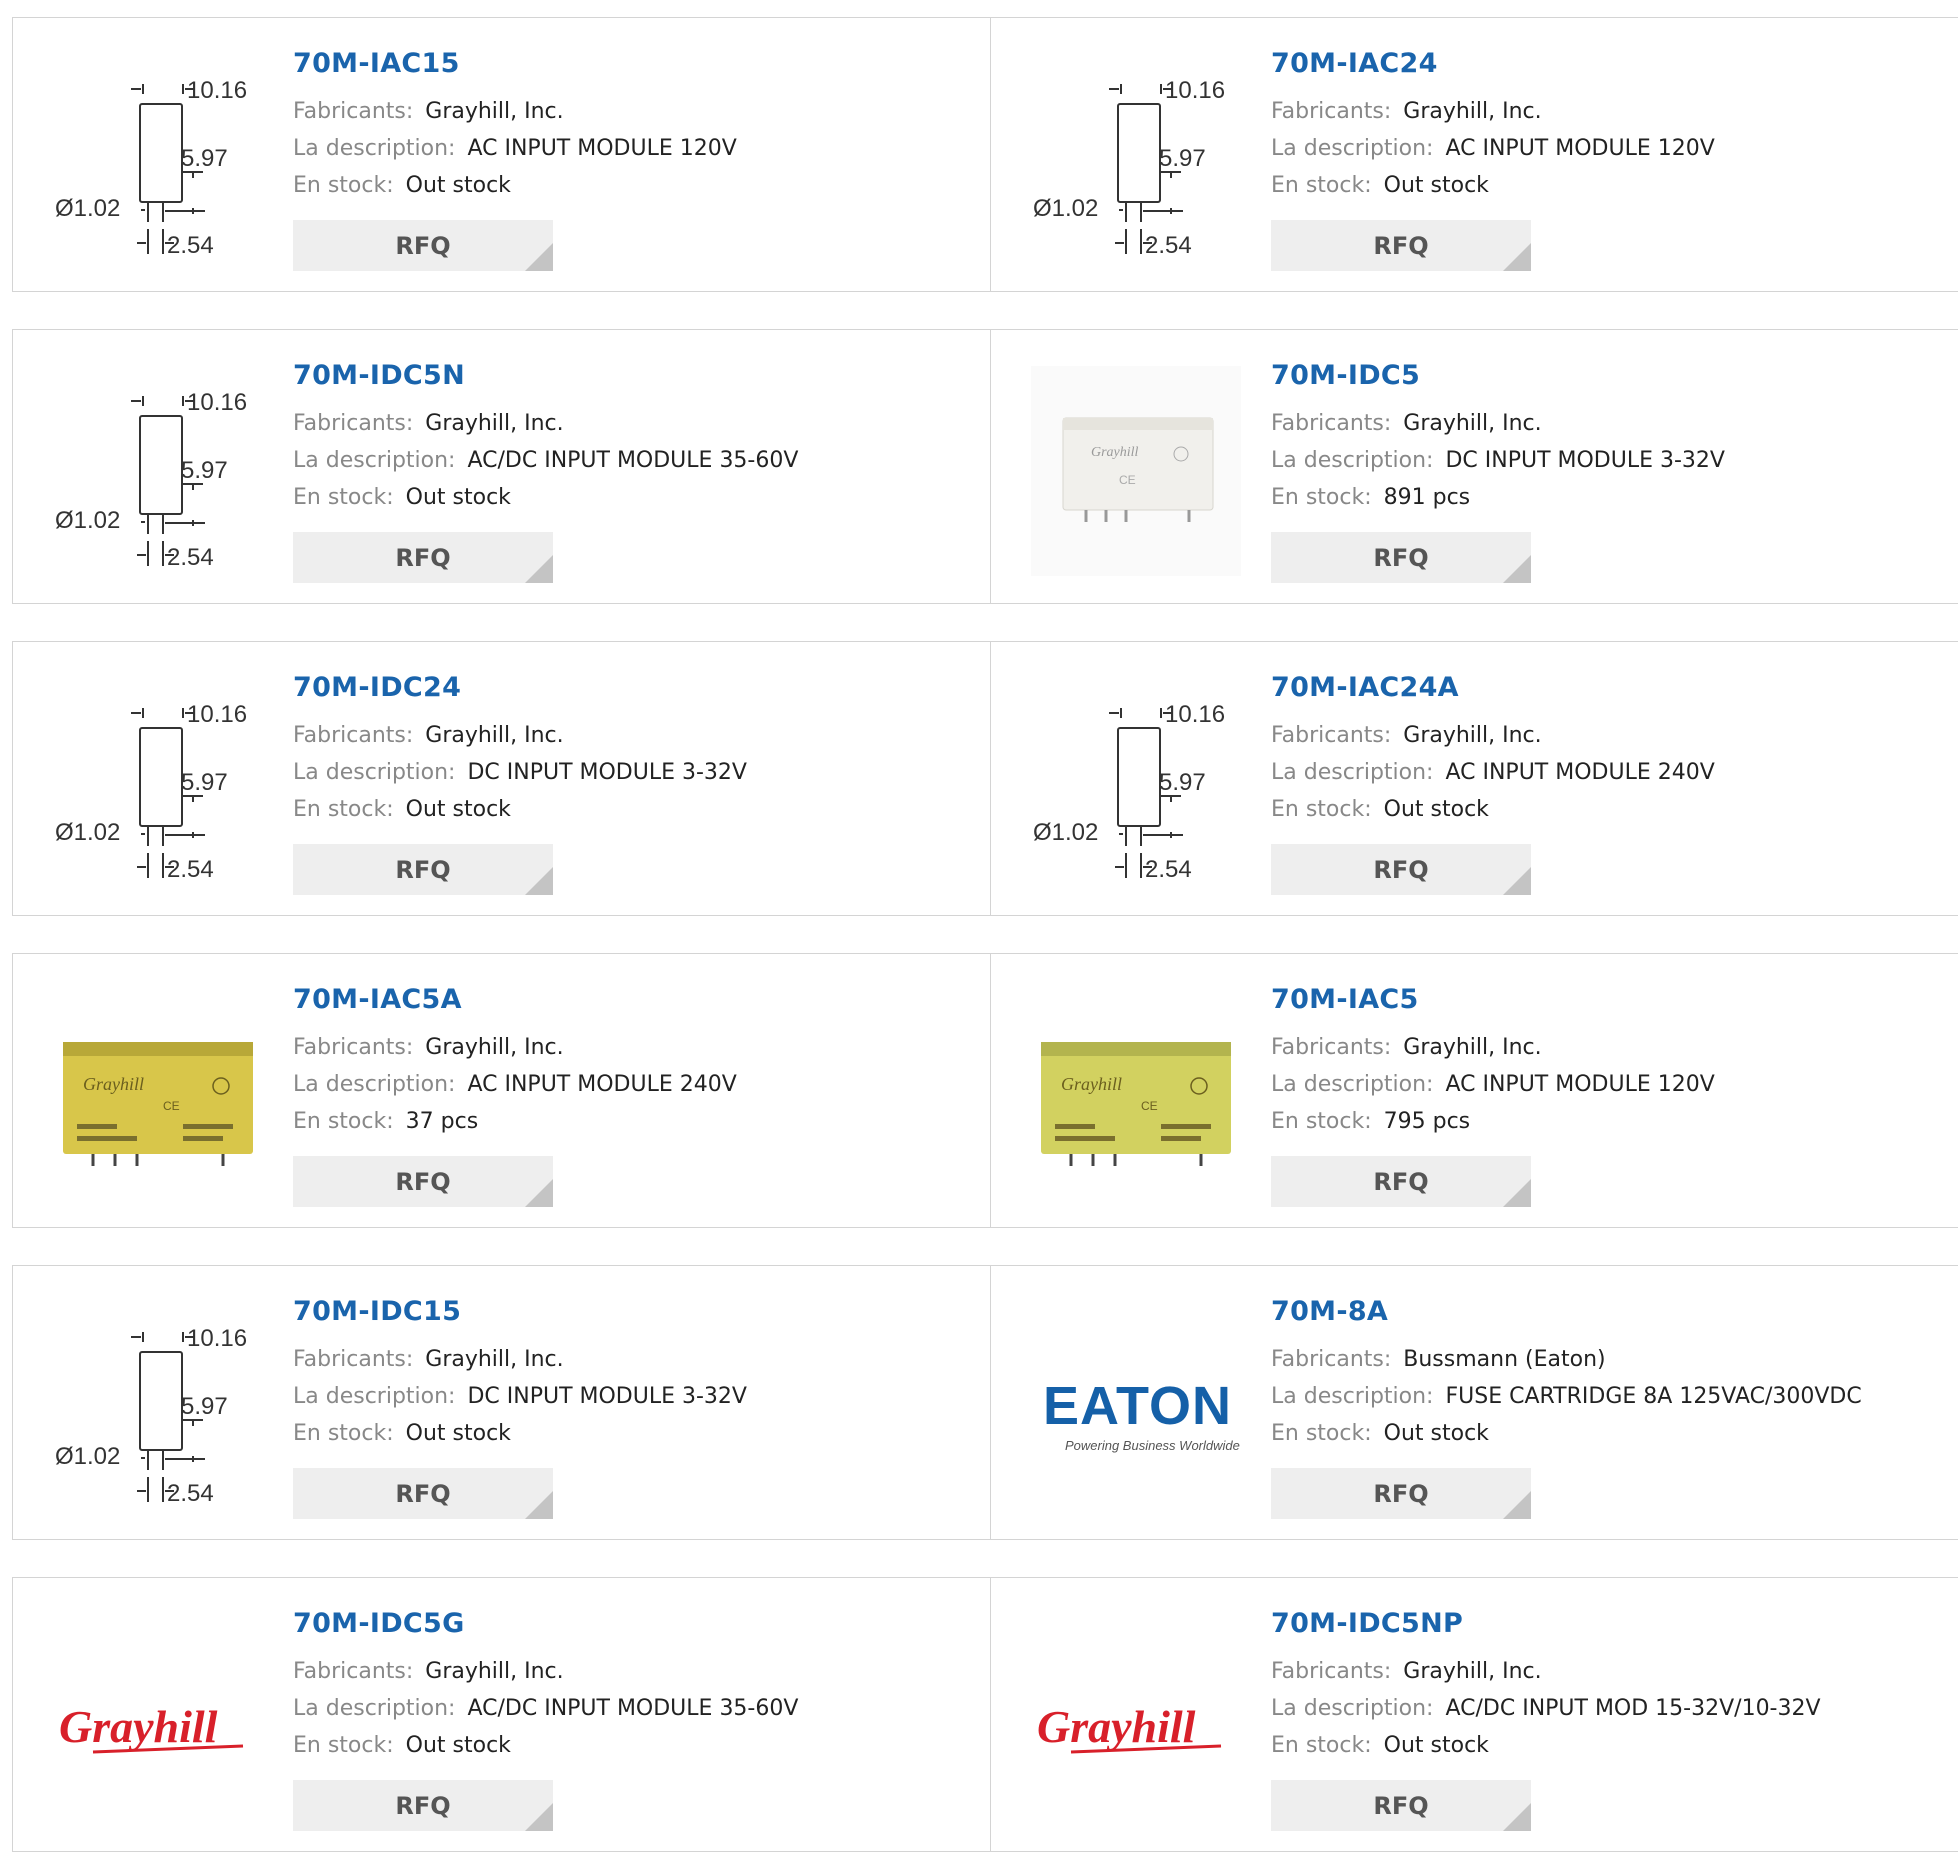  I want to click on product-image: EATON Powering Business Worldwide, so click(1136, 1407).